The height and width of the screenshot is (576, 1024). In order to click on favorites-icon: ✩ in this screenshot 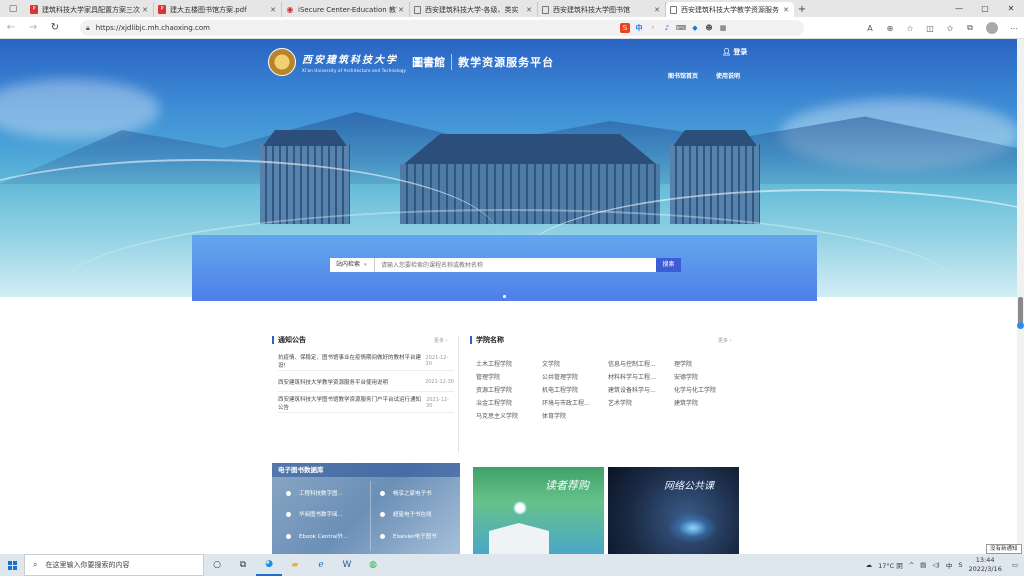, I will do `click(950, 28)`.